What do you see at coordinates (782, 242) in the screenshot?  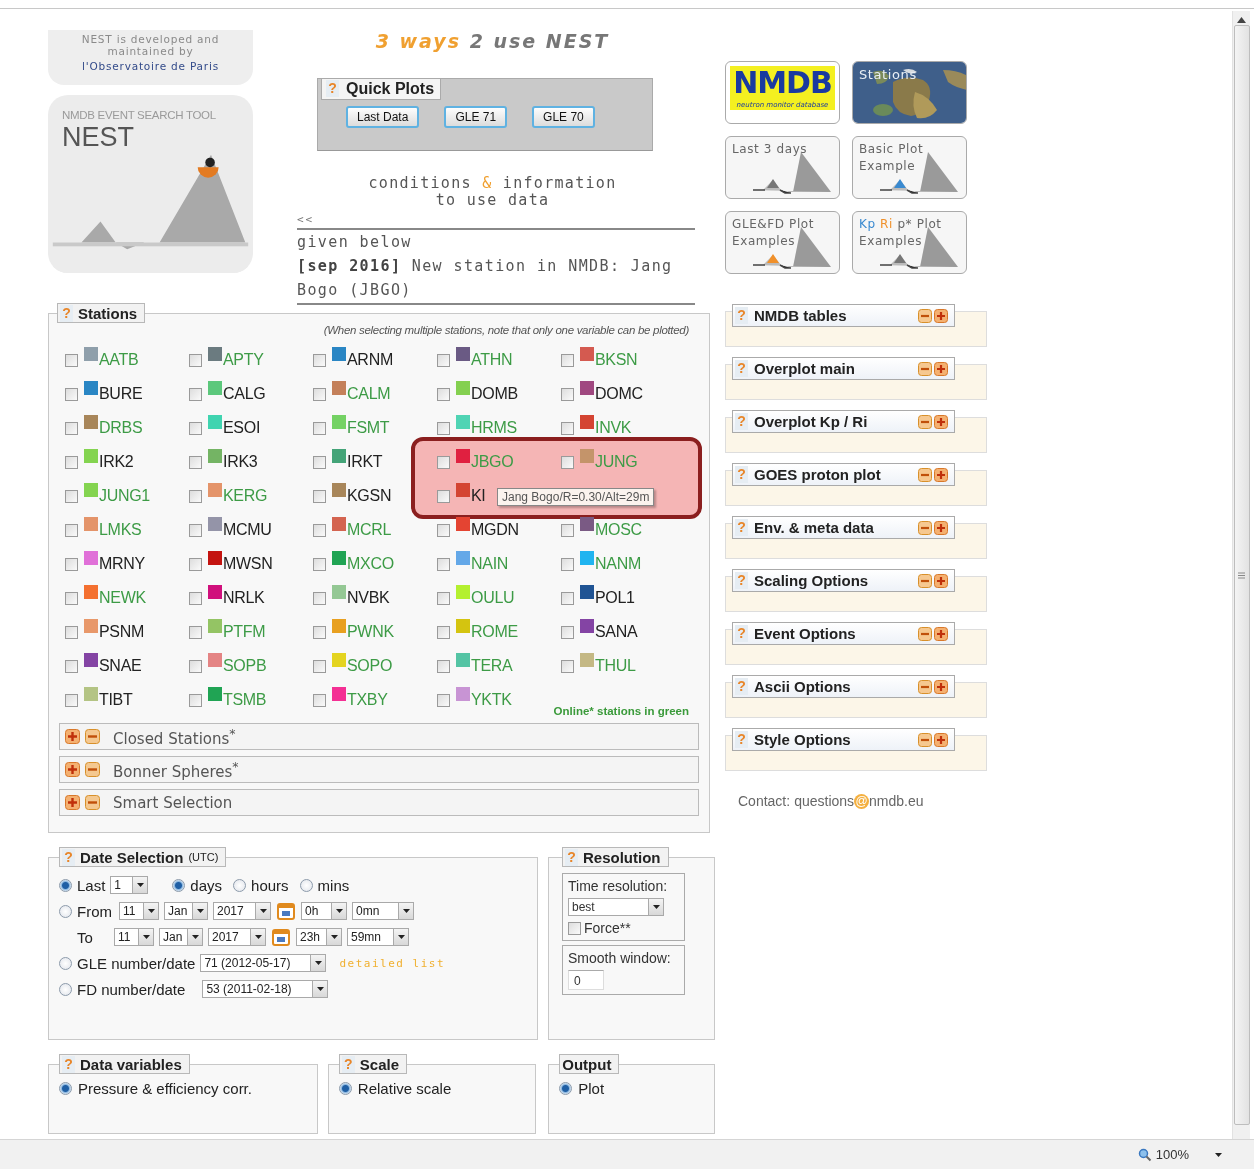 I see `plot-example-link: GLE&FD Plot Examples` at bounding box center [782, 242].